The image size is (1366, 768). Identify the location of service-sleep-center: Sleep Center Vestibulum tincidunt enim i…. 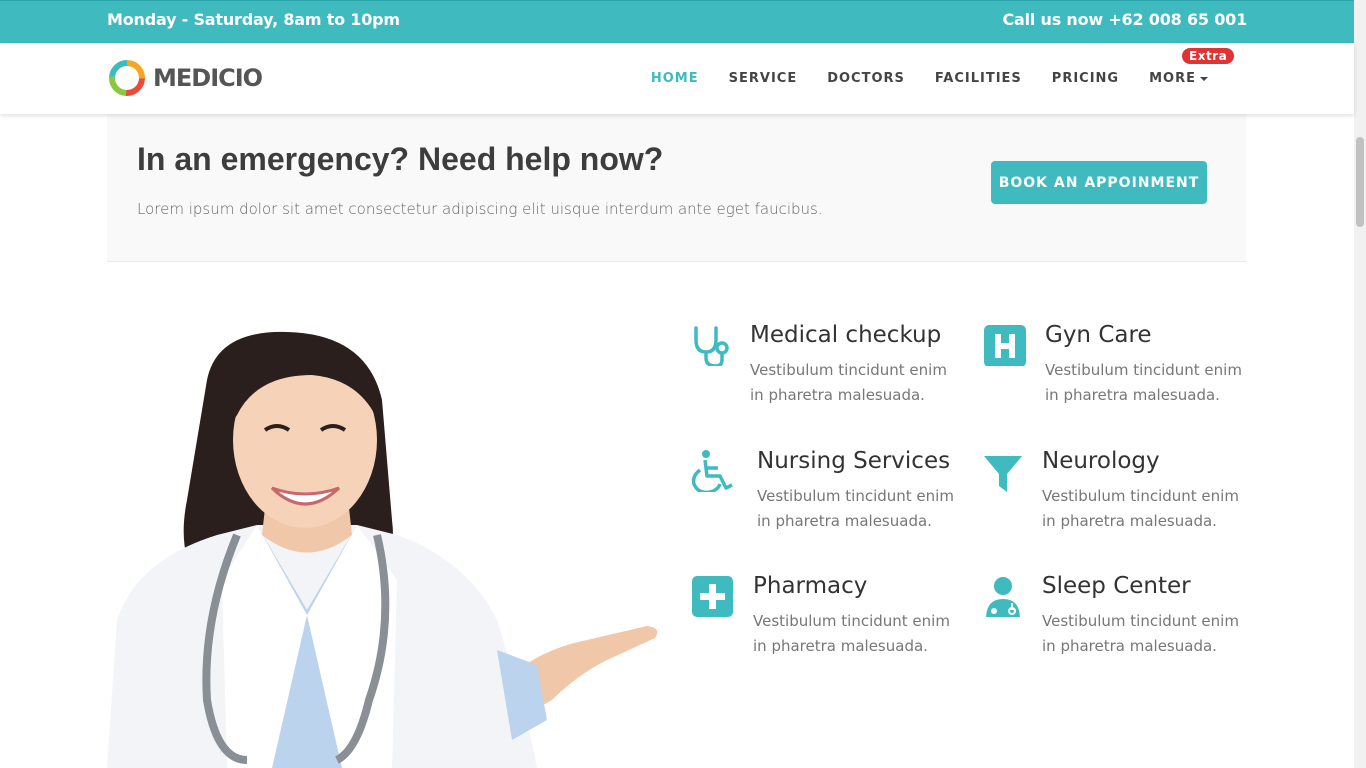
(1115, 618).